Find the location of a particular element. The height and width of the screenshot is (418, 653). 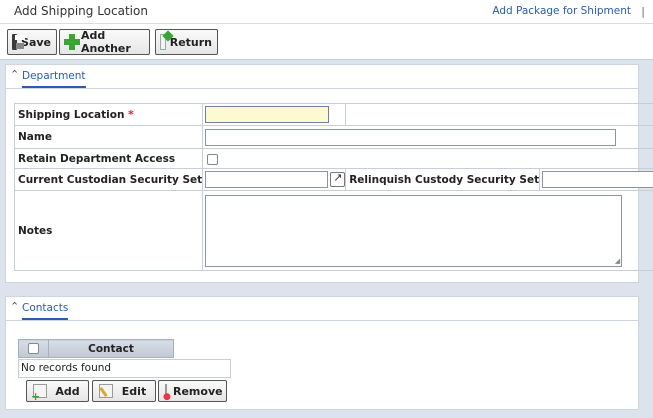

remove-label: Remove is located at coordinates (198, 391).